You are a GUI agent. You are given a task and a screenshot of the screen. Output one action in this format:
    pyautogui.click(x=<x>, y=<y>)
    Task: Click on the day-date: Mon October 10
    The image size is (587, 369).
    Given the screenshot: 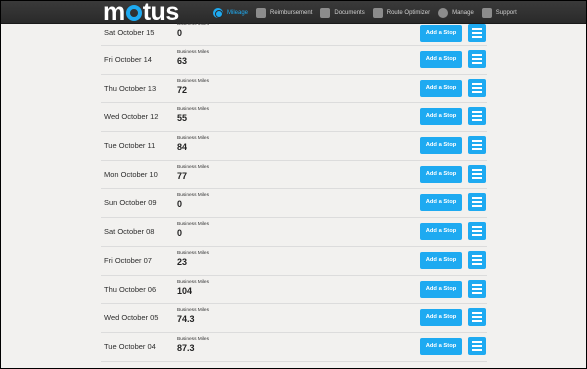 What is the action you would take?
    pyautogui.click(x=131, y=174)
    